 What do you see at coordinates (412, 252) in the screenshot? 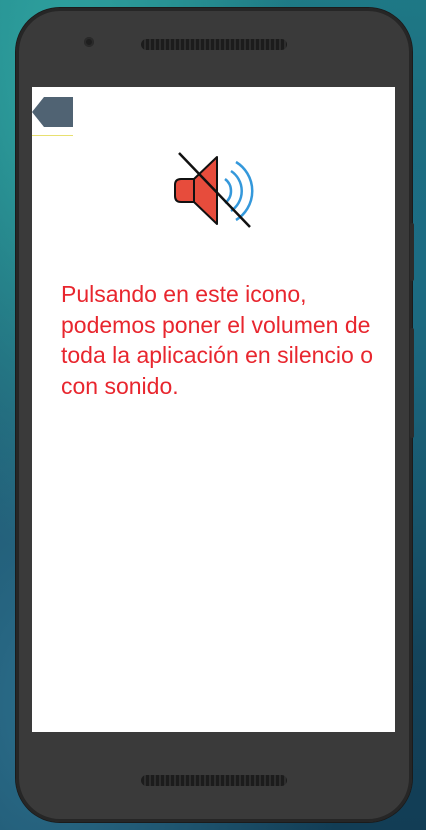
I see `power-button` at bounding box center [412, 252].